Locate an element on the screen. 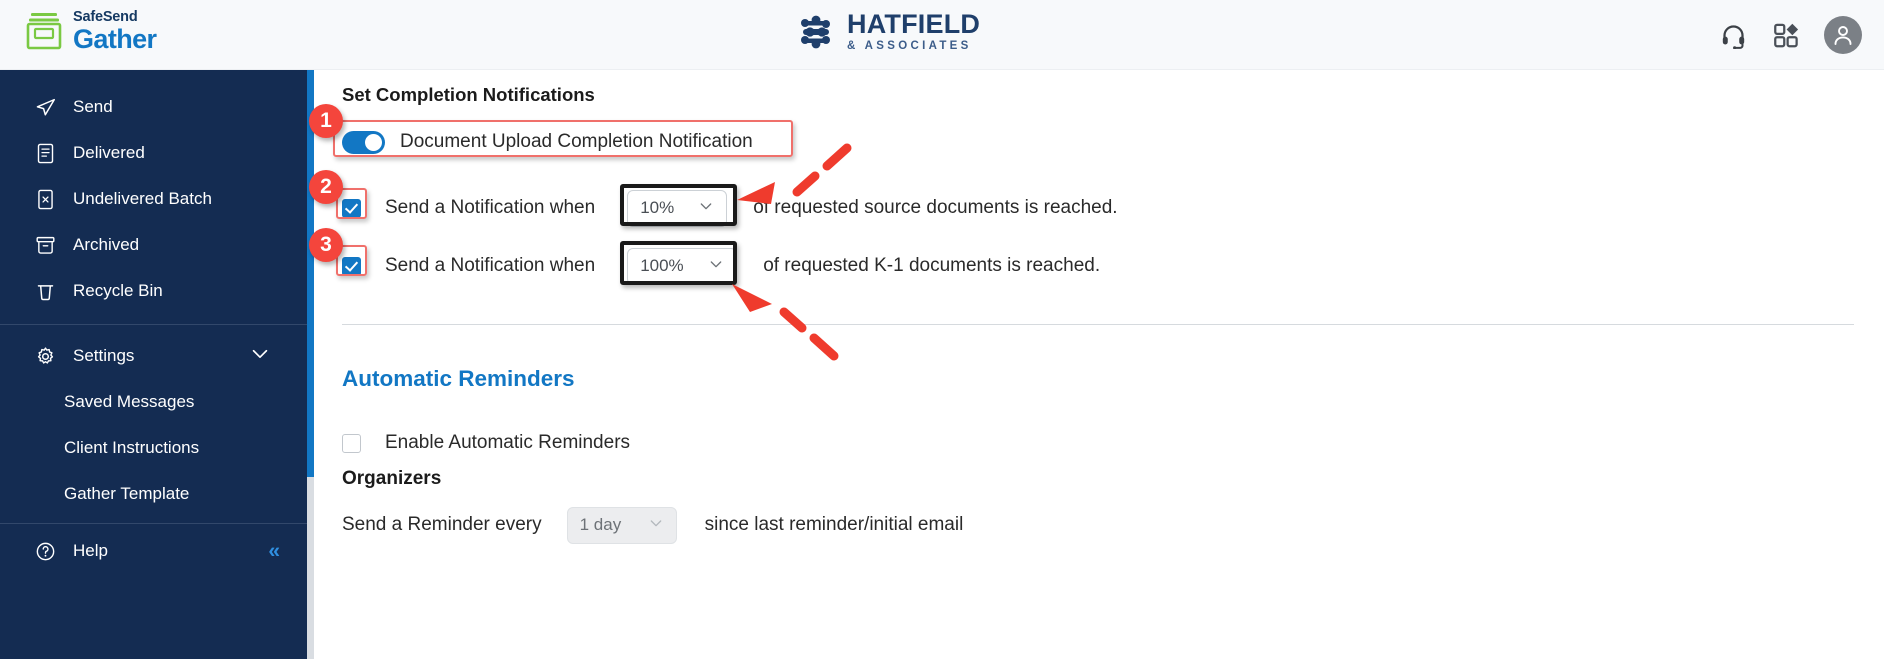 The image size is (1884, 659). sidebar-item-send: Send is located at coordinates (153, 107).